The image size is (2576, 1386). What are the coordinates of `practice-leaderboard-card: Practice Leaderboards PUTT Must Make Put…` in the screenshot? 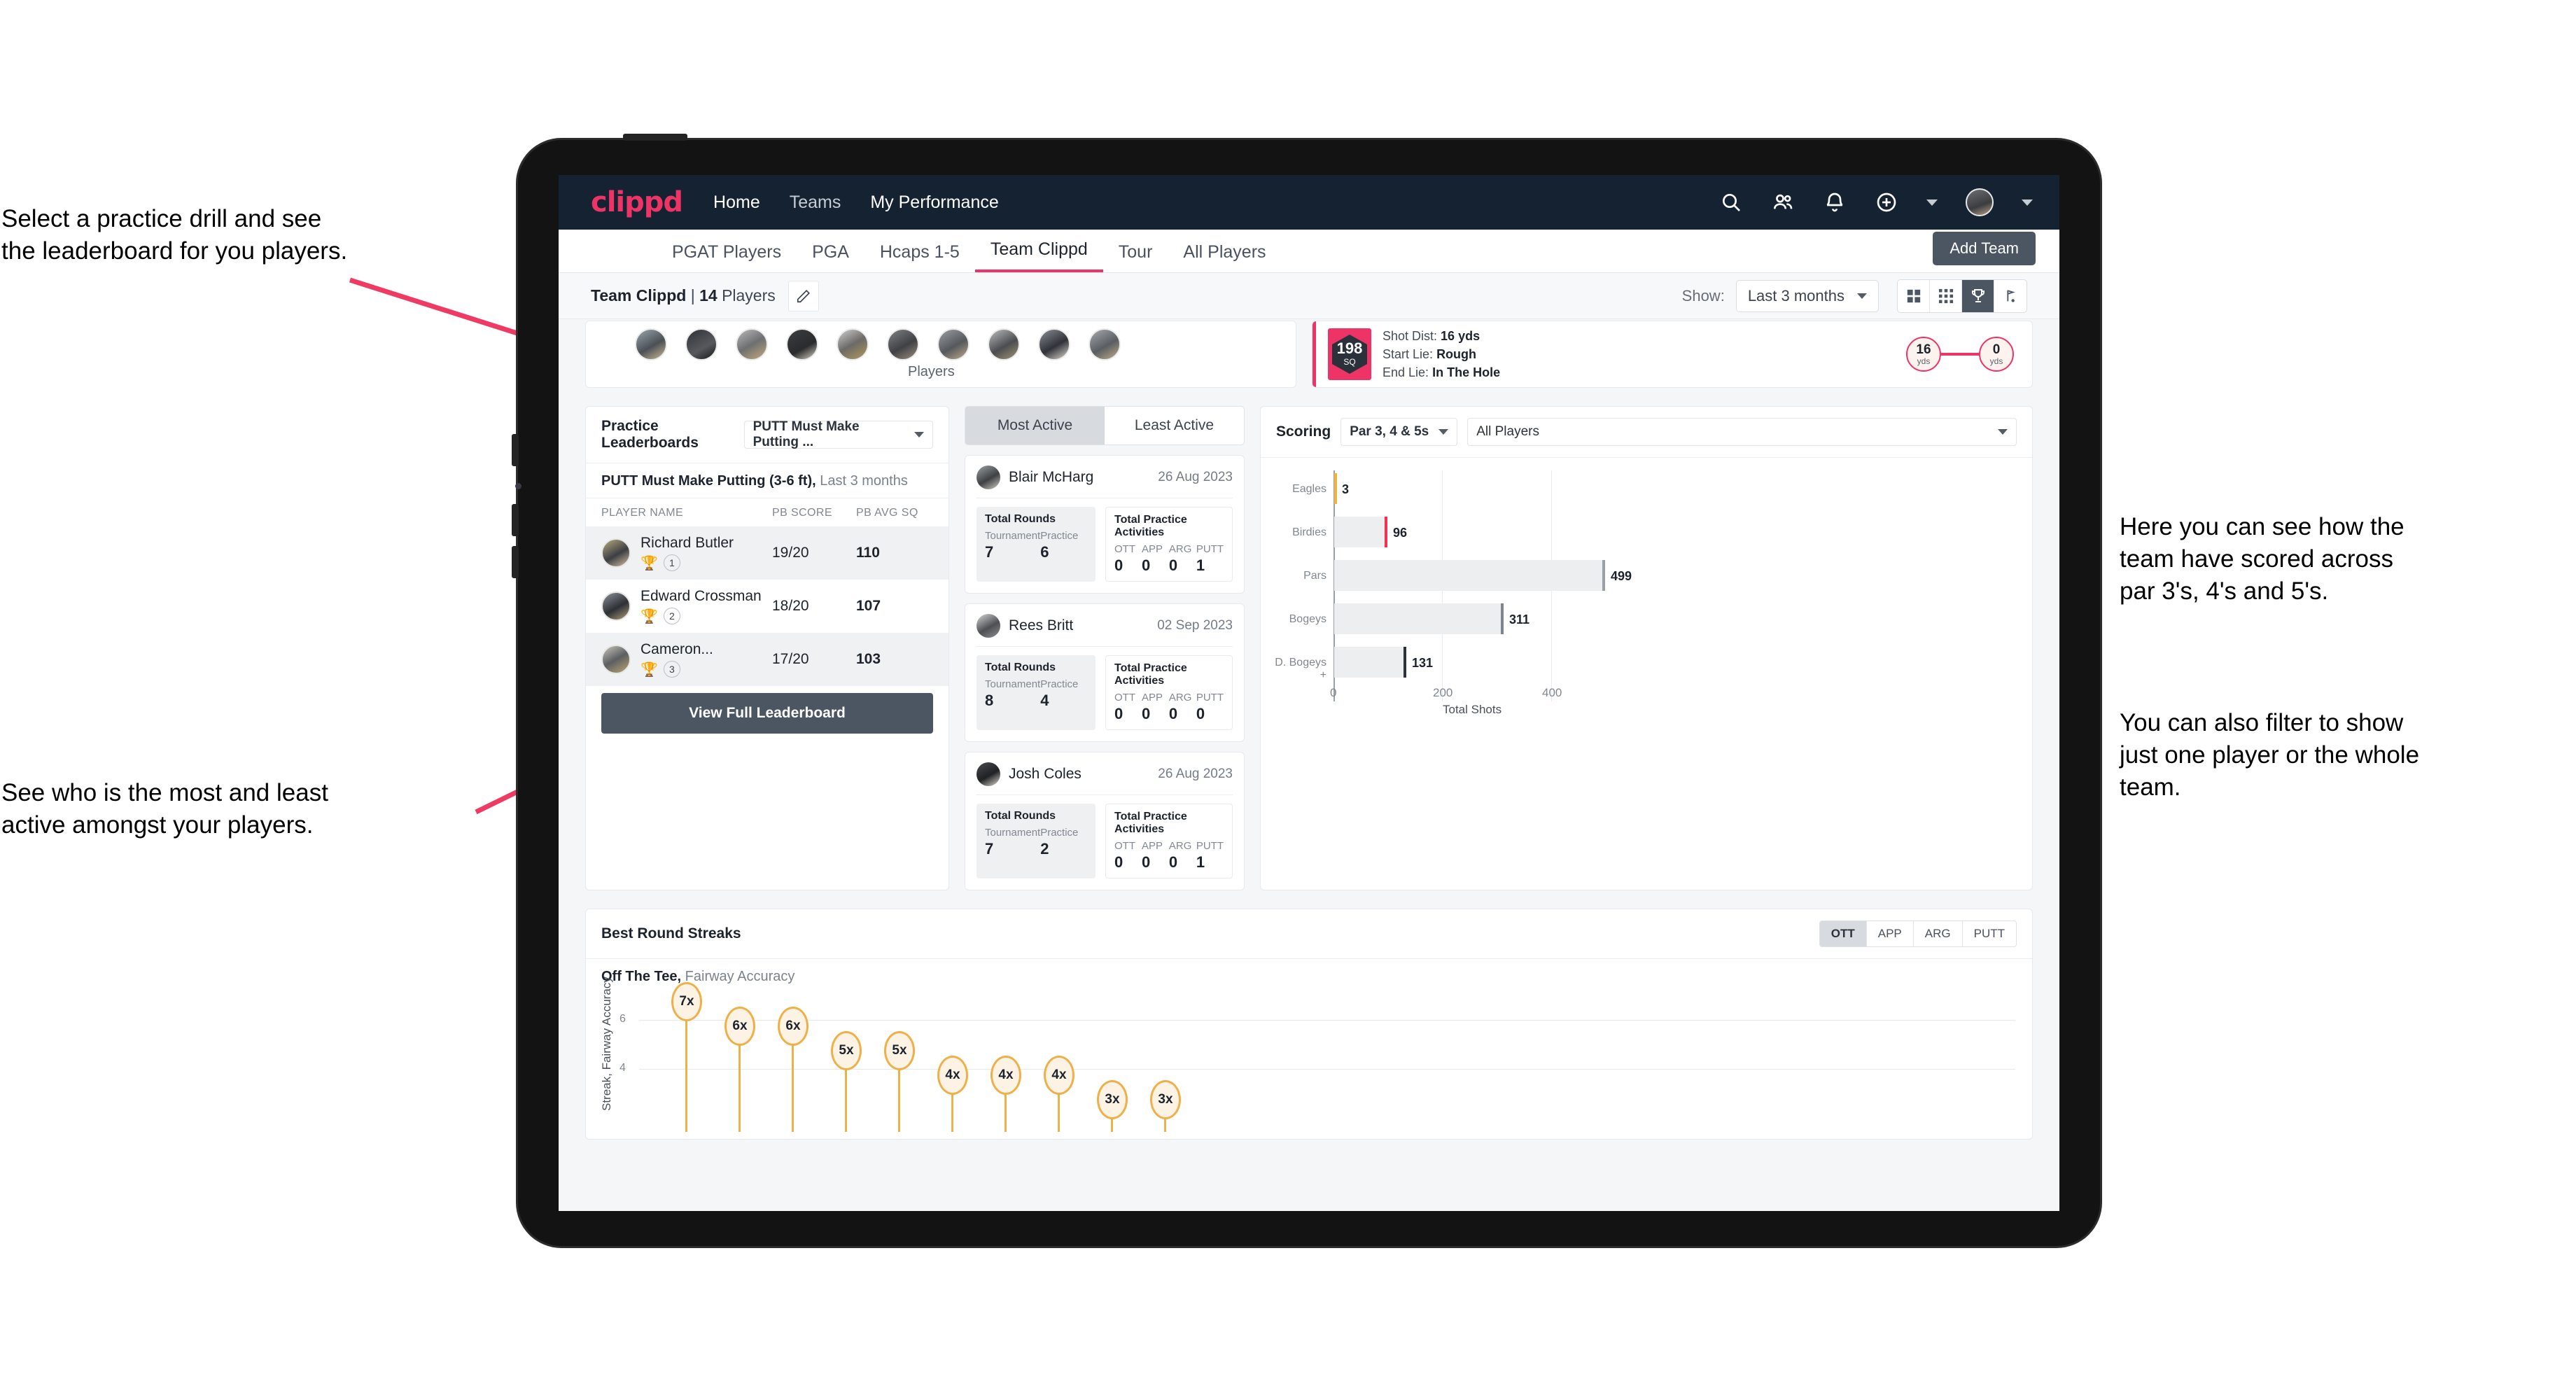 It's located at (767, 648).